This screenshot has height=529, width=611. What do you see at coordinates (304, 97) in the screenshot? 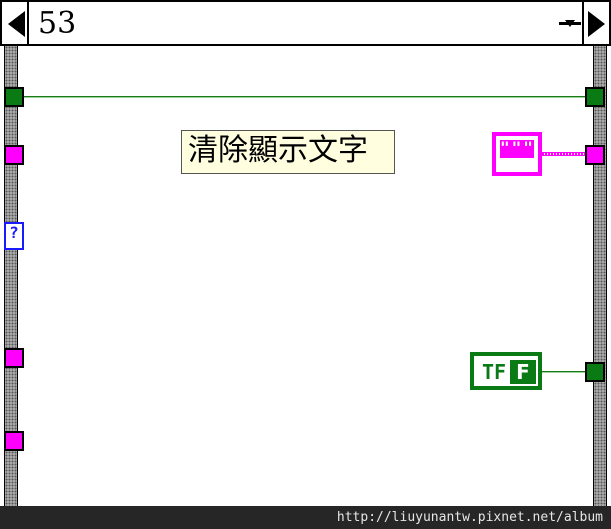
I see `boolean-wire-passthrough` at bounding box center [304, 97].